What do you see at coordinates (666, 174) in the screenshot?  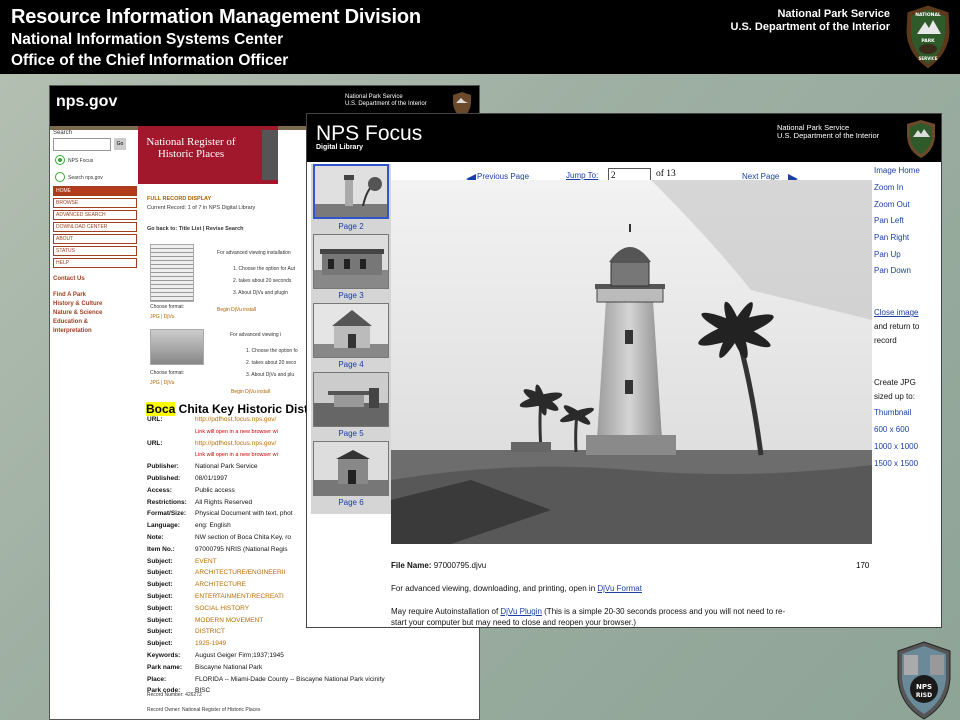 I see `page-count: of 13` at bounding box center [666, 174].